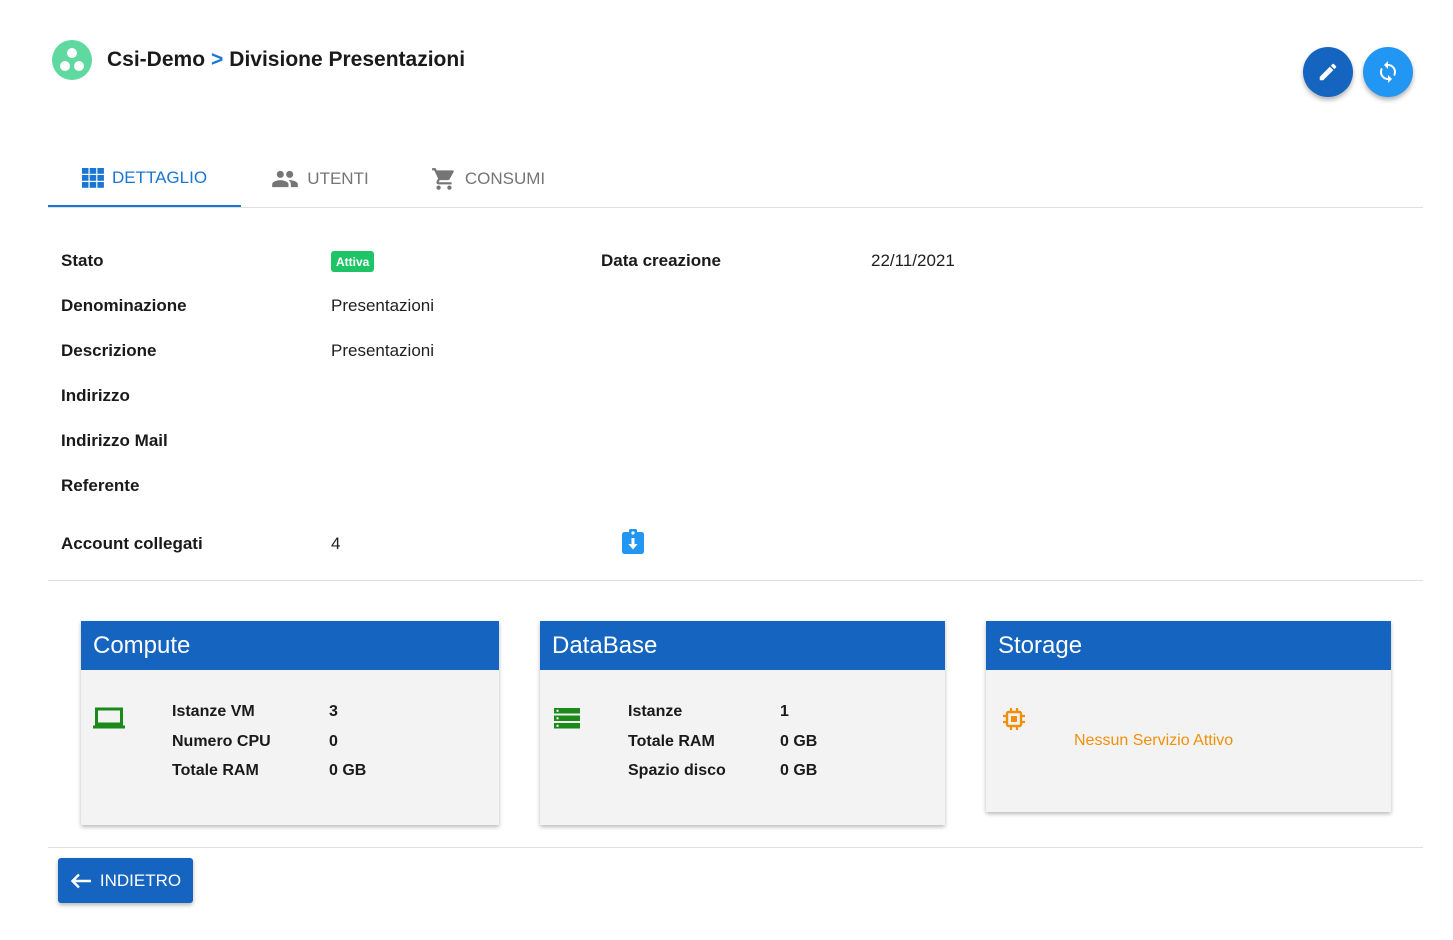 The image size is (1453, 940). Describe the element at coordinates (213, 711) in the screenshot. I see `compute-stat-label: Istanze VM` at that location.